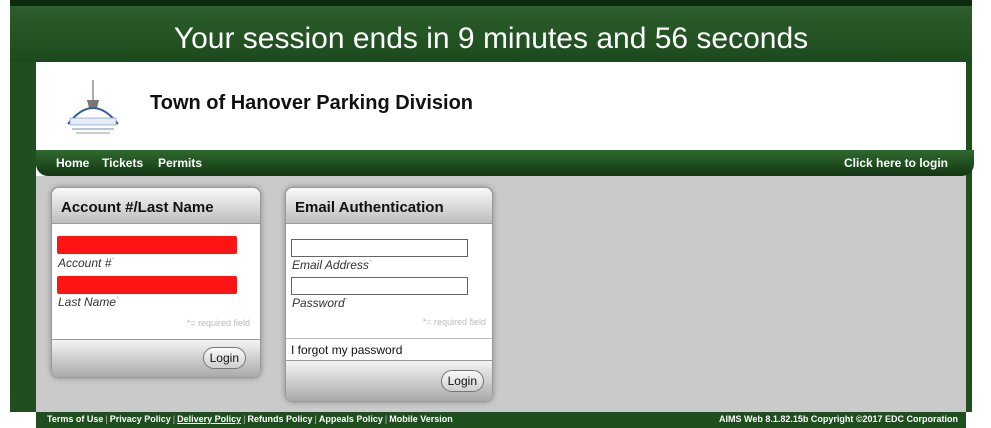  I want to click on forgot-password-link: I forgot my password, so click(346, 350).